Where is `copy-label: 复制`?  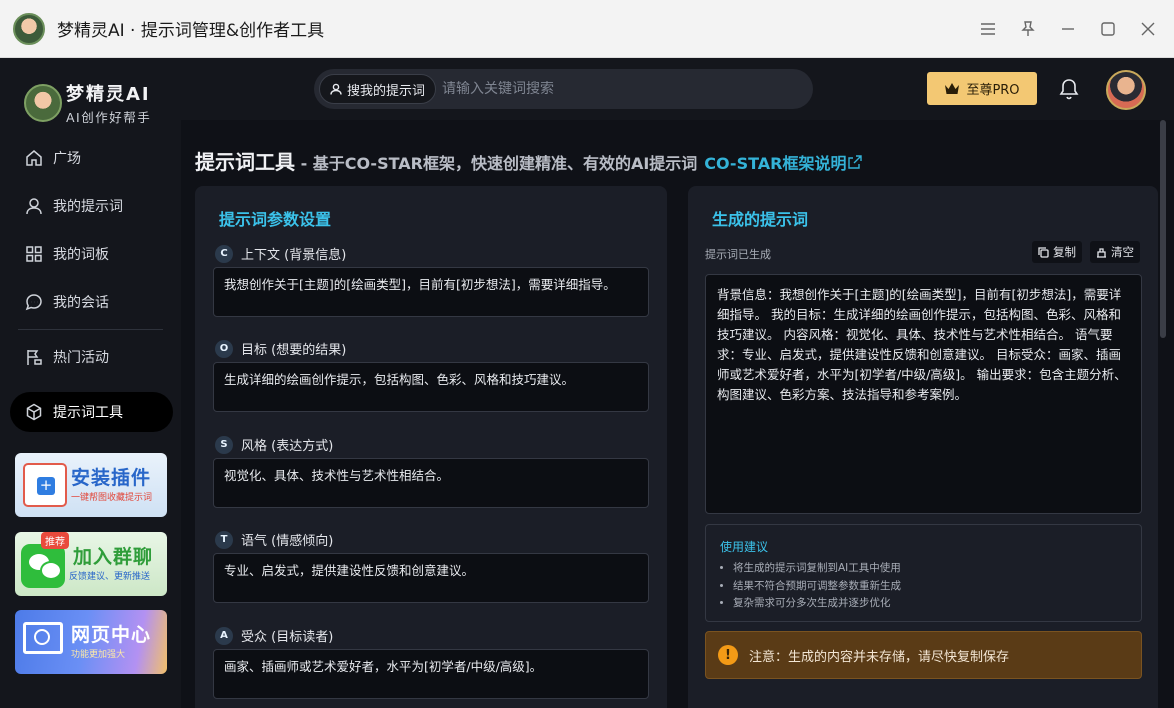
copy-label: 复制 is located at coordinates (1064, 252).